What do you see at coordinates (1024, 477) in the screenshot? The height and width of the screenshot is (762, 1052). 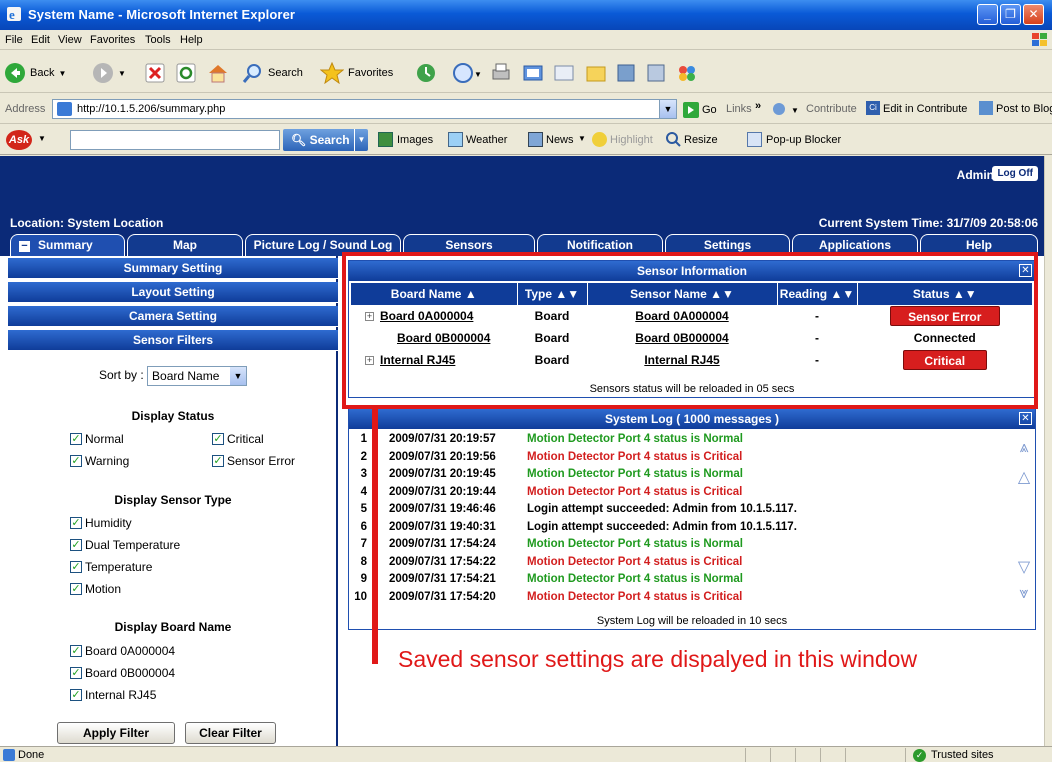 I see `scroll-up-icon: △` at bounding box center [1024, 477].